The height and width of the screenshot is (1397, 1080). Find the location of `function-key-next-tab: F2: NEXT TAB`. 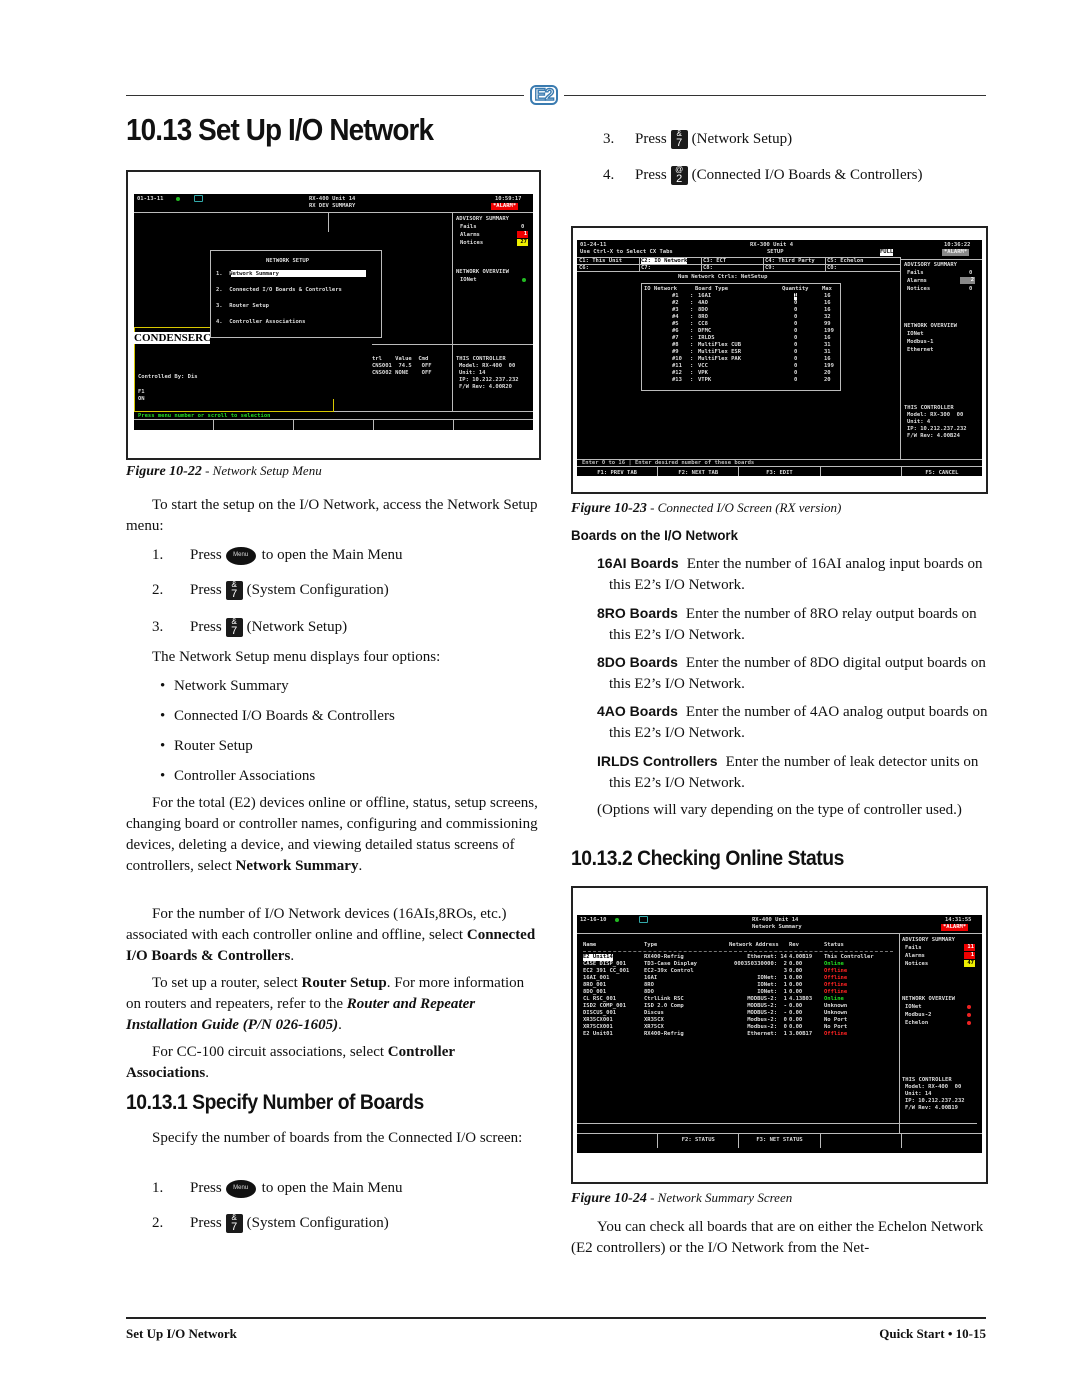

function-key-next-tab: F2: NEXT TAB is located at coordinates (699, 471).